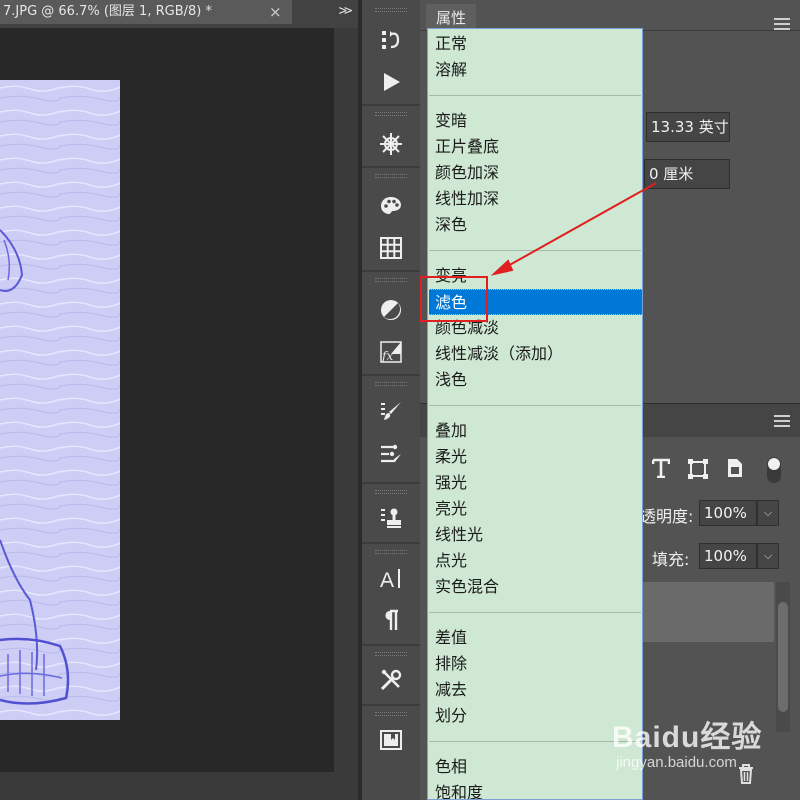 This screenshot has width=800, height=800. I want to click on document-tab-bar: 7.JPG @ 66.7% (图层 1, RGB/8) * × >>, so click(180, 14).